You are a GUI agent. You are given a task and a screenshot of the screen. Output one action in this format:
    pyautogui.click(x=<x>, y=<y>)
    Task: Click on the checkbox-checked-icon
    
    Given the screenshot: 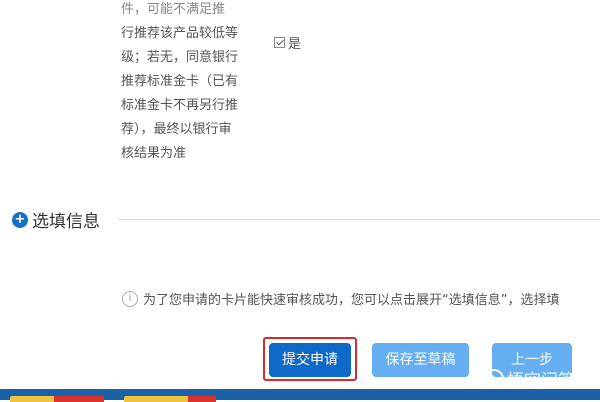 What is the action you would take?
    pyautogui.click(x=279, y=42)
    